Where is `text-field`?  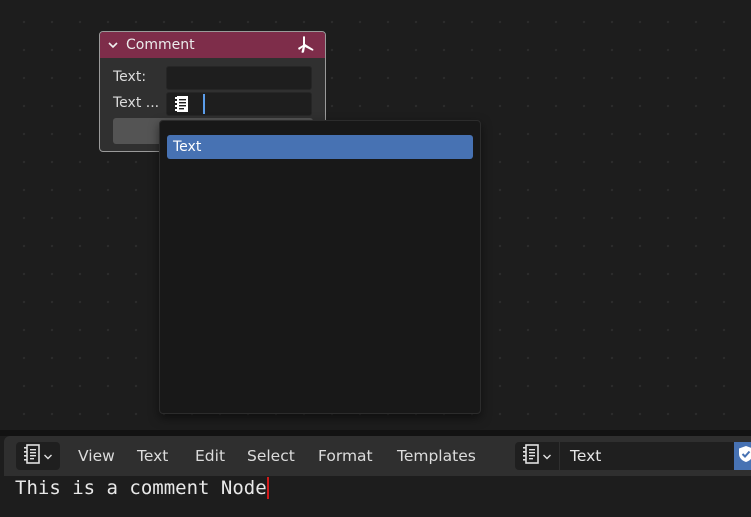
text-field is located at coordinates (239, 78).